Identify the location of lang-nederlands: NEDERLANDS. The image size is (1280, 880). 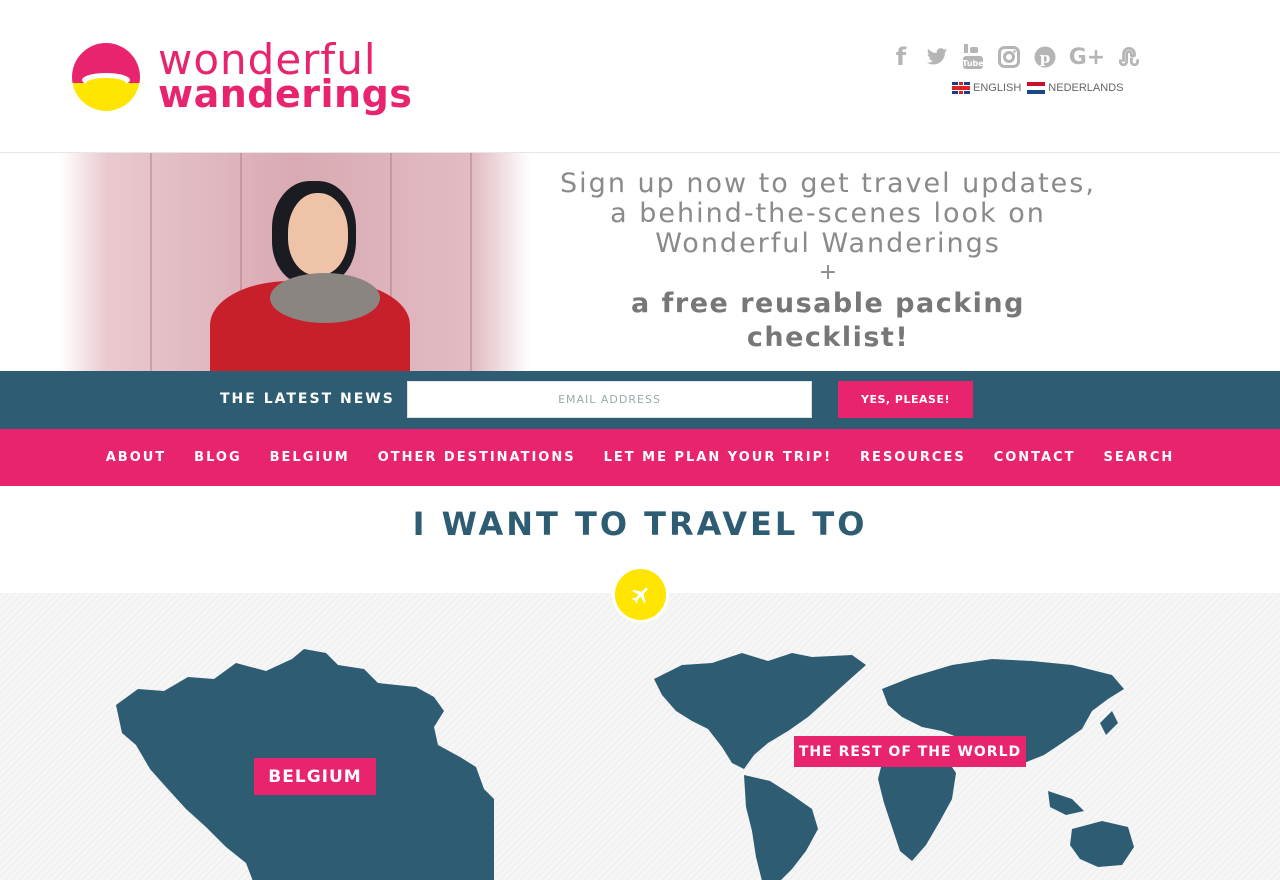
(1075, 88).